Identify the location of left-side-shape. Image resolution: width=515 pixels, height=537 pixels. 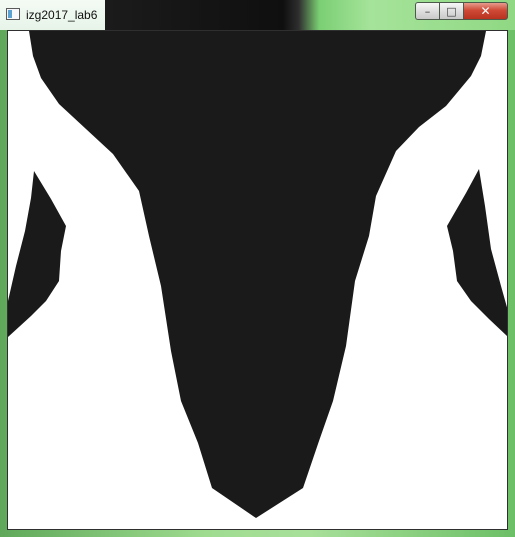
(37, 254).